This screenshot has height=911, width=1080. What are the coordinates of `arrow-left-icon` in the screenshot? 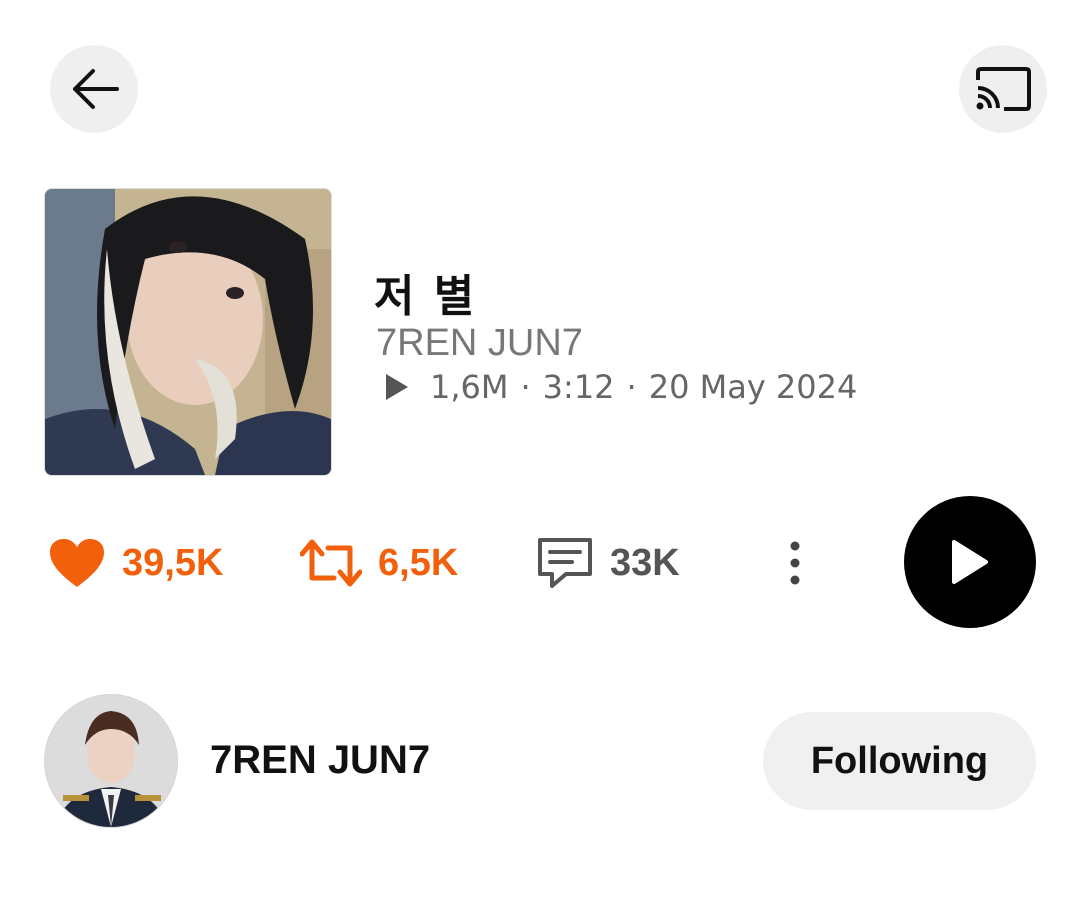 It's located at (96, 89).